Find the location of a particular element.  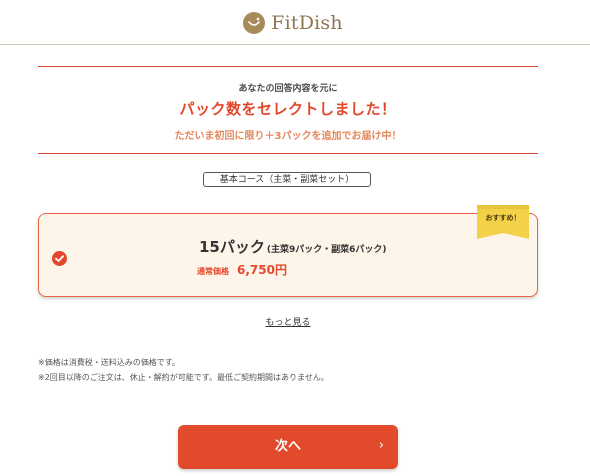

pack-option-card: 15パック (主菜9パック・副菜6パック) 通常価格 6,750円 is located at coordinates (288, 255).